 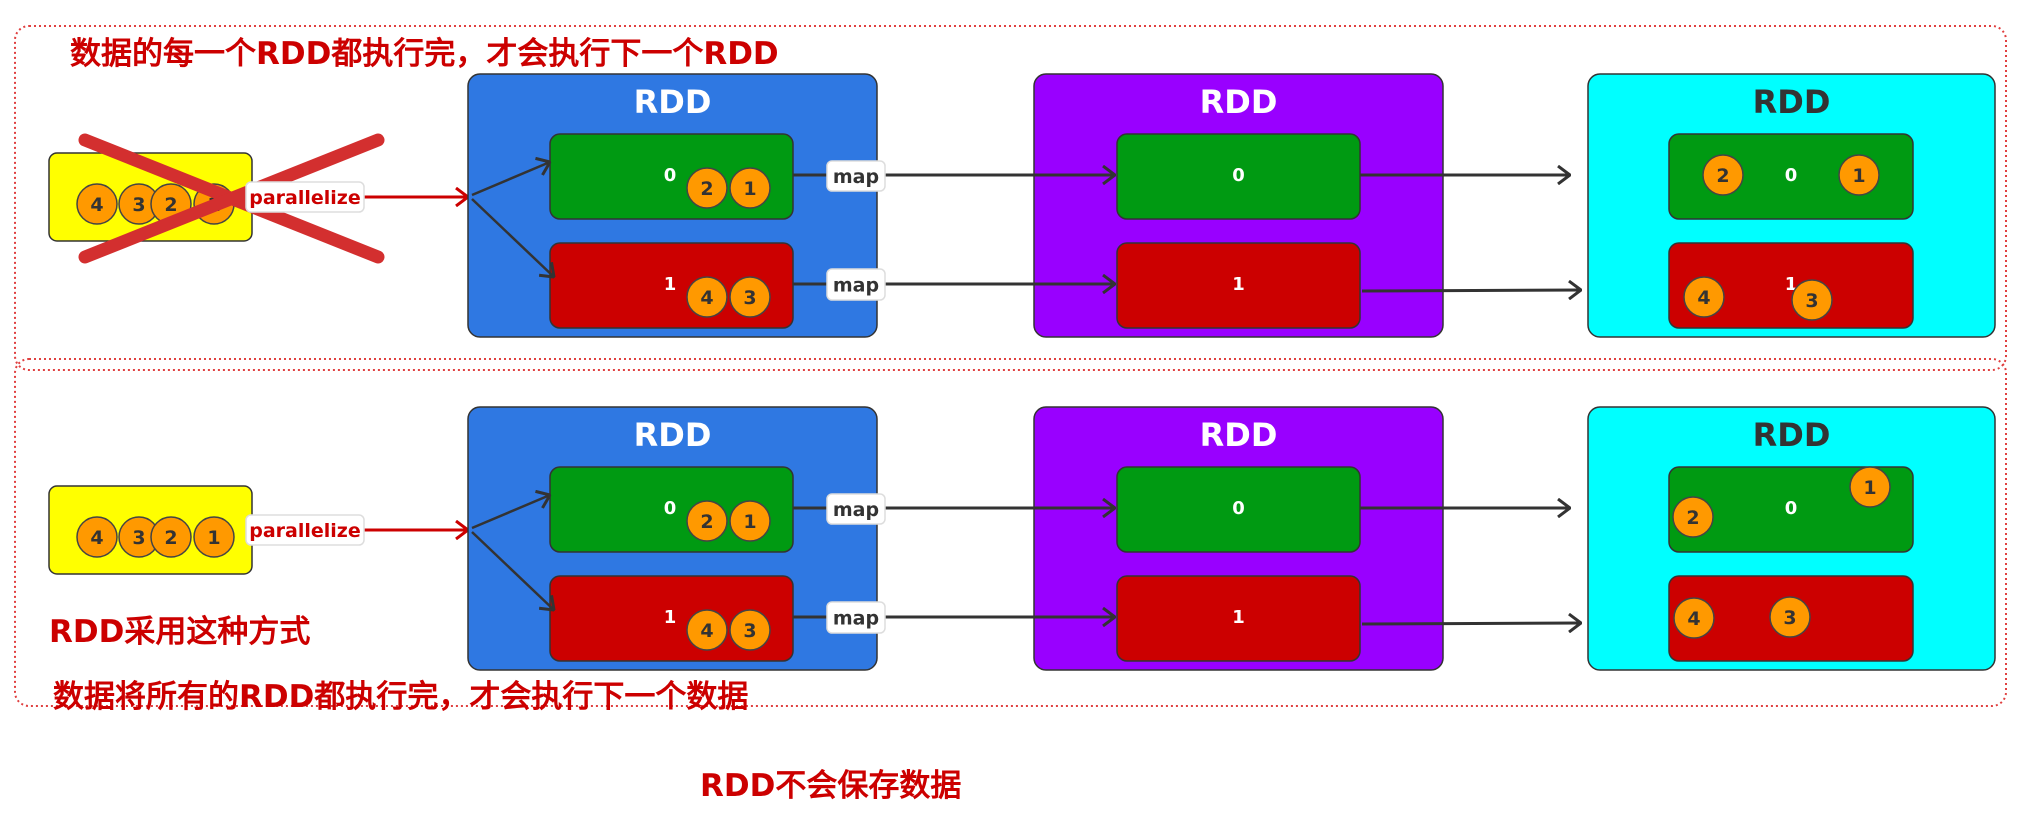 What do you see at coordinates (424, 54) in the screenshot?
I see `top-heading: 数据的每一个RDD都执行完，才会执行下一个RDD` at bounding box center [424, 54].